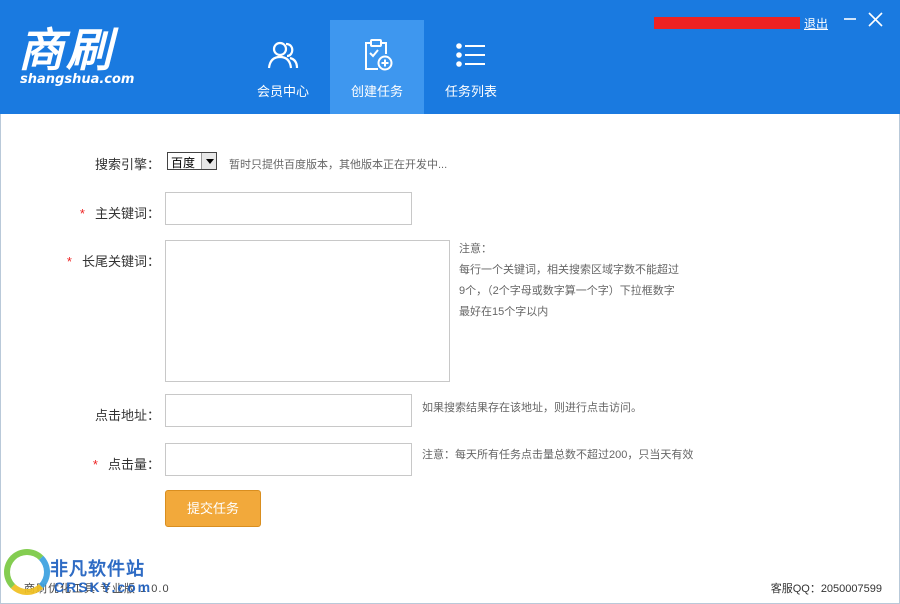 The height and width of the screenshot is (604, 900). What do you see at coordinates (183, 163) in the screenshot?
I see `search-engine-value: 百度` at bounding box center [183, 163].